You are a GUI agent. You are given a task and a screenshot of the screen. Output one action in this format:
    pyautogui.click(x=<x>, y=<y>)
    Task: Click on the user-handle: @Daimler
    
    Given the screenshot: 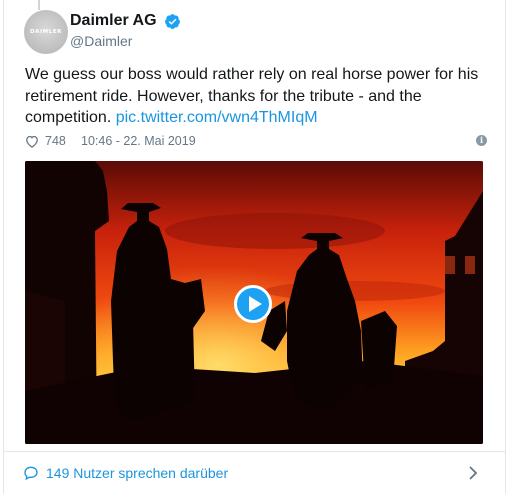 What is the action you would take?
    pyautogui.click(x=101, y=41)
    